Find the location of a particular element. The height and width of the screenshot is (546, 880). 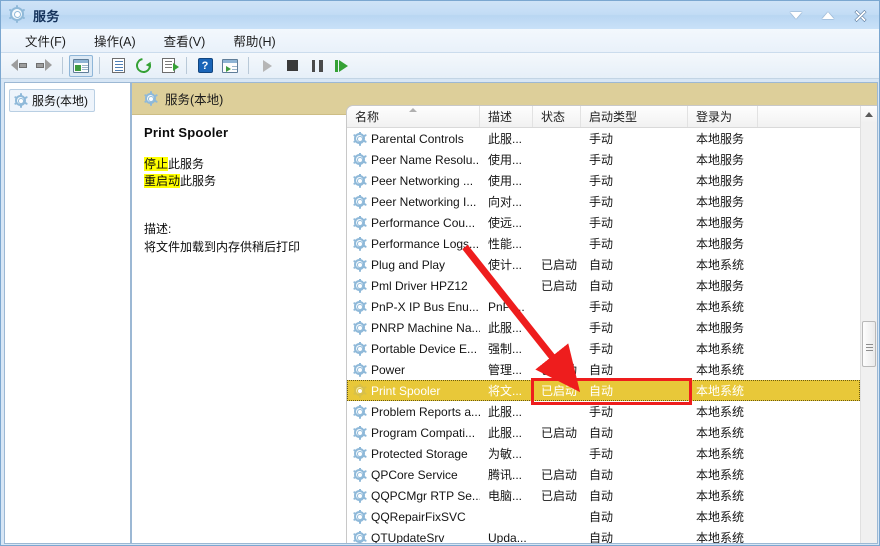

export-list-button is located at coordinates (168, 66).